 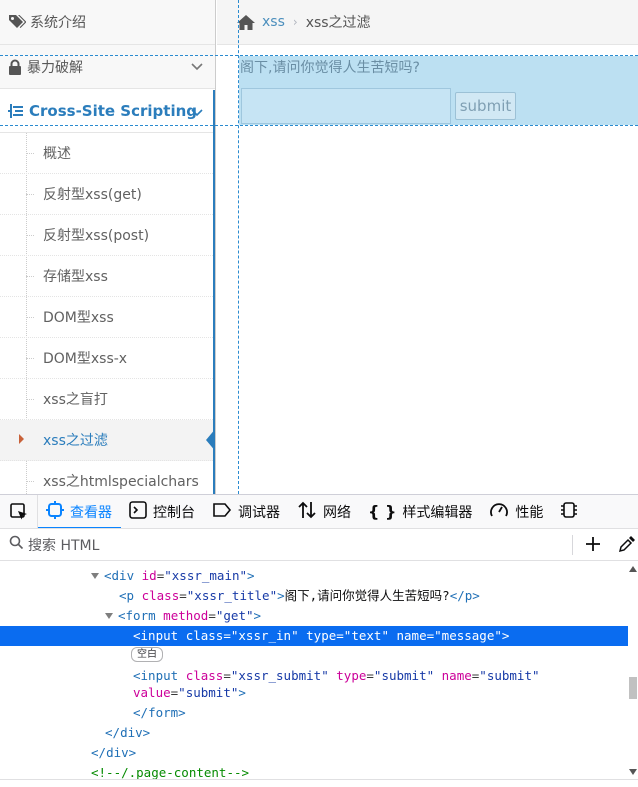 I want to click on sidebar-item-label: xss之htmlspecialchars, so click(x=121, y=482).